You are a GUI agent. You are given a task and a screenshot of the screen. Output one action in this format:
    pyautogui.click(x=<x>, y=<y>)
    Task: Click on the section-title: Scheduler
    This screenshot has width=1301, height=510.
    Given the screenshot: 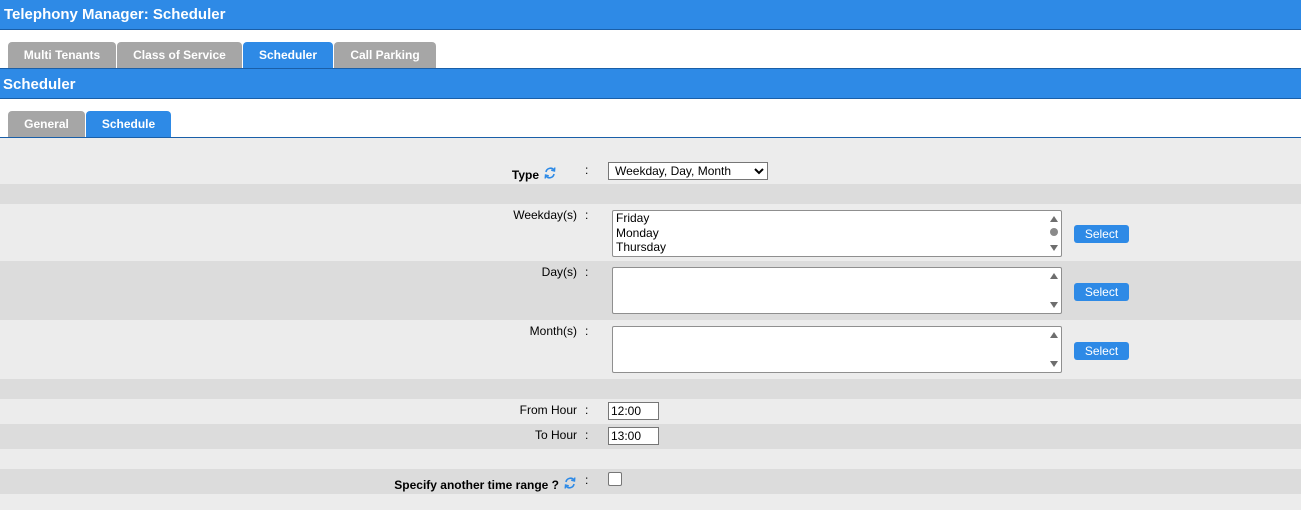 What is the action you would take?
    pyautogui.click(x=39, y=84)
    